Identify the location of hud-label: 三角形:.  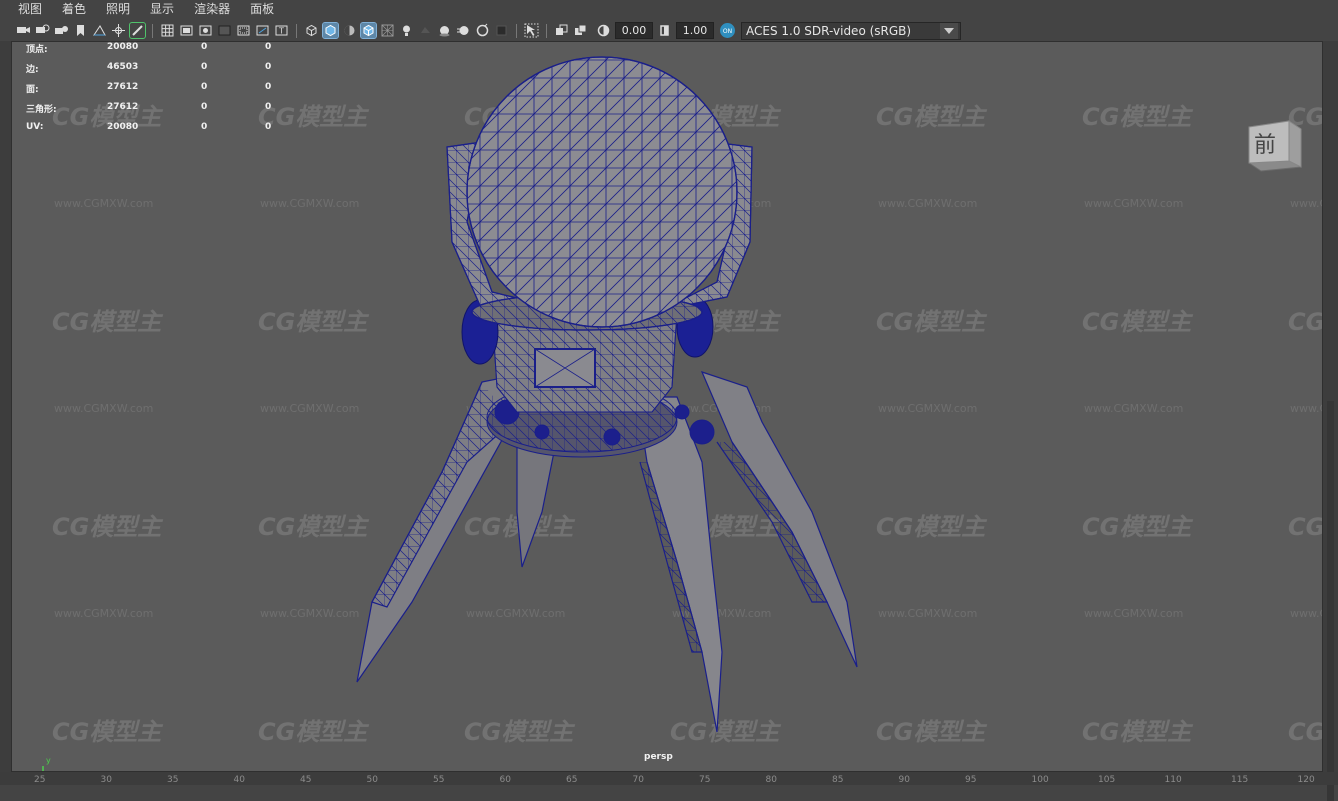
(41, 110).